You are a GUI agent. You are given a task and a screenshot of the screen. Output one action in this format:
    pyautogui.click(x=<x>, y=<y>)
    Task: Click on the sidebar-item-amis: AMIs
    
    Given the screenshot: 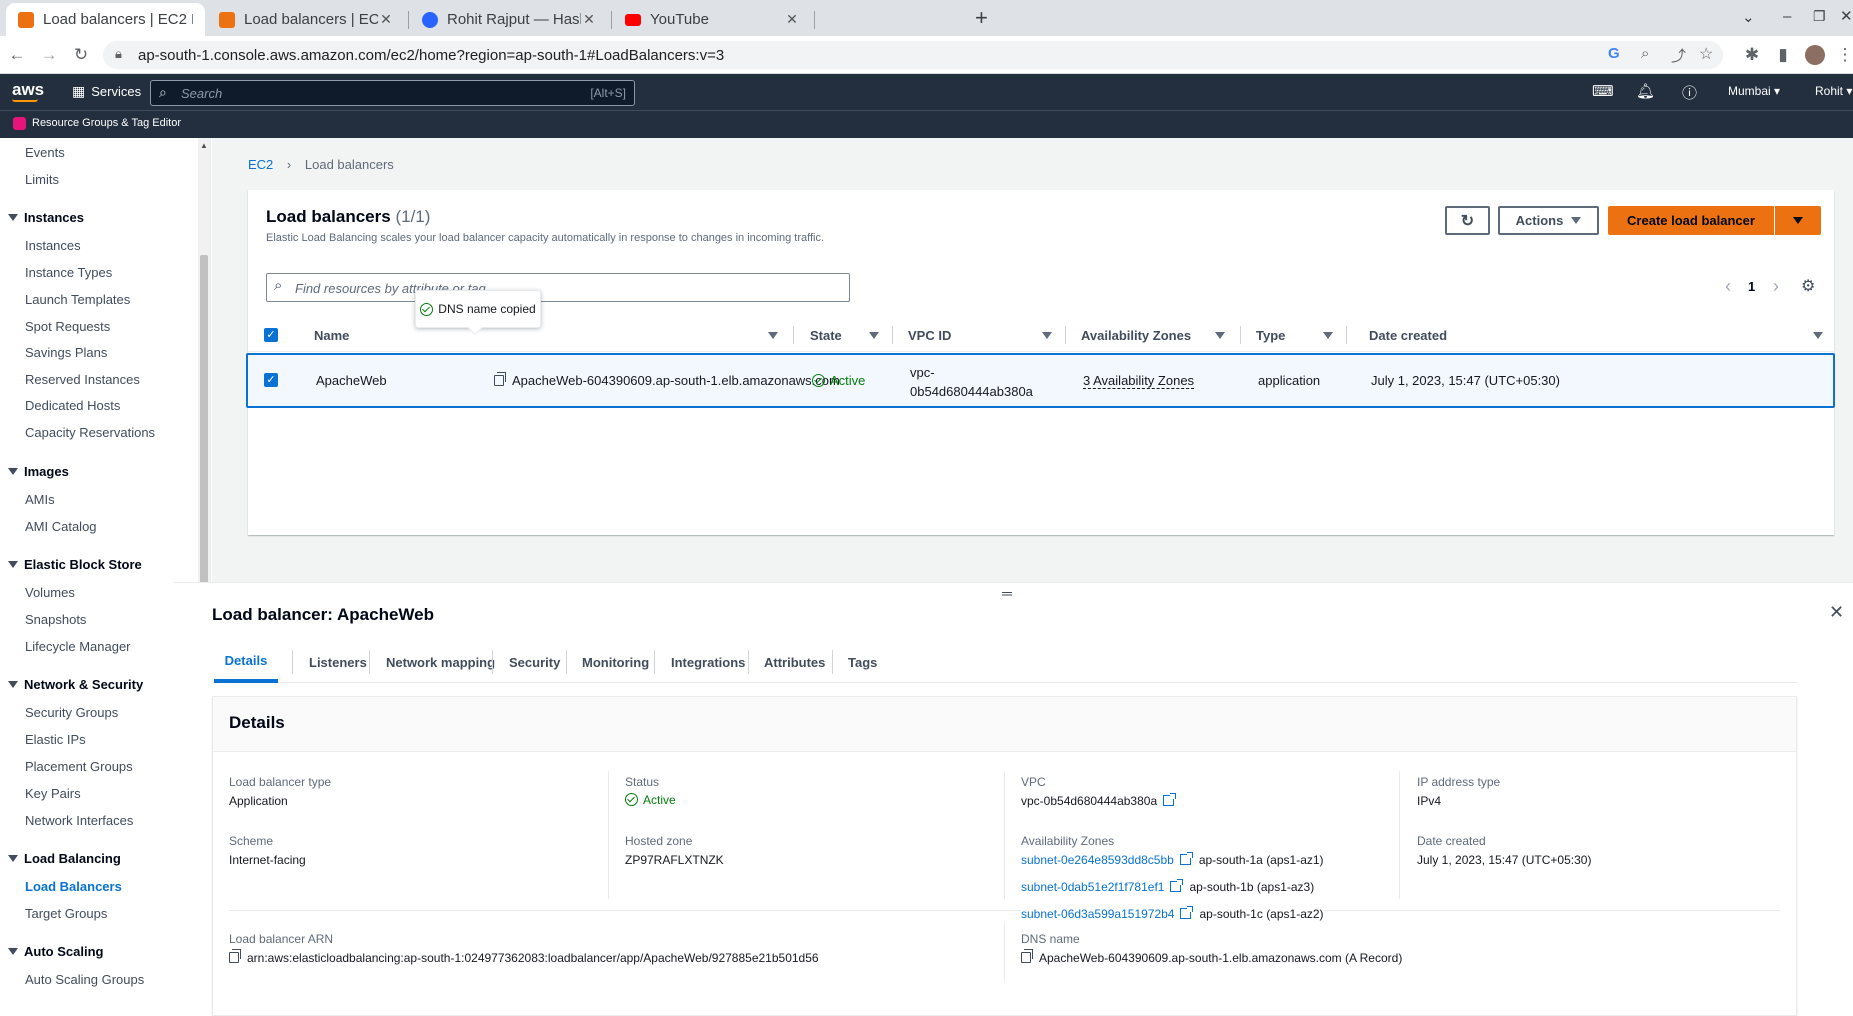 What is the action you would take?
    pyautogui.click(x=40, y=499)
    